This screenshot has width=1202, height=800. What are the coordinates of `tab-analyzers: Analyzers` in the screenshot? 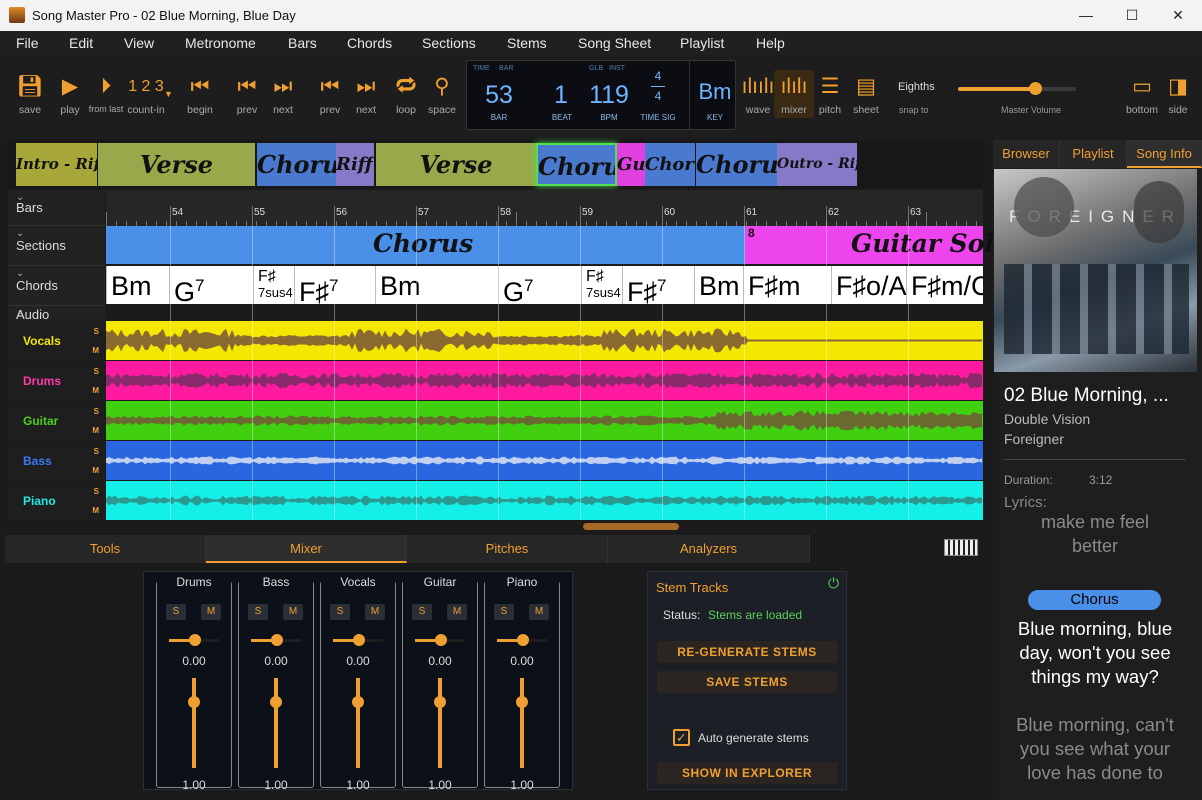 It's located at (709, 549).